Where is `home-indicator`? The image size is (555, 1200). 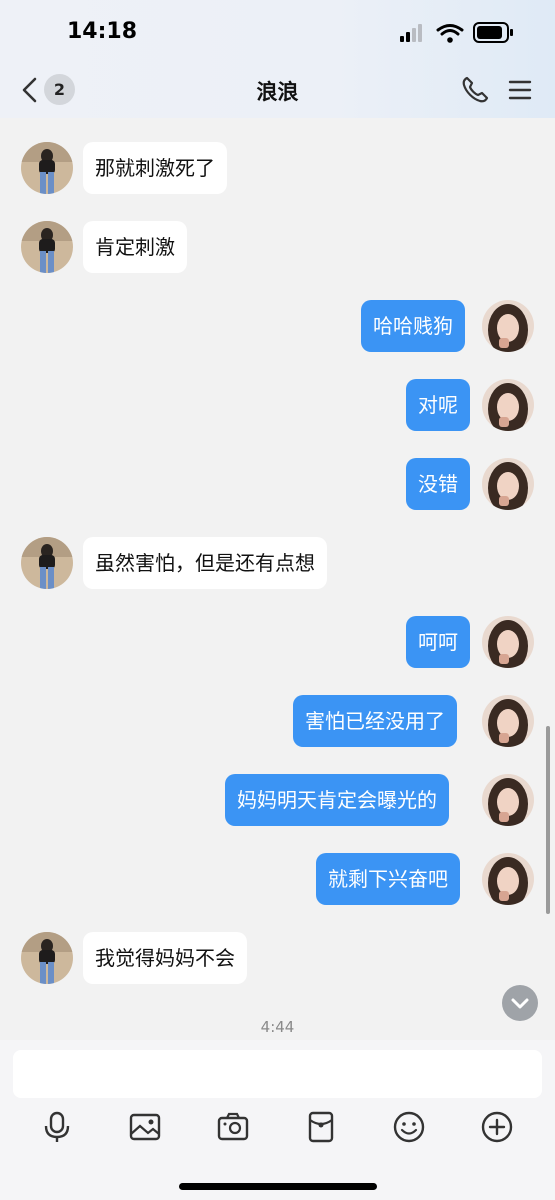 home-indicator is located at coordinates (278, 1186).